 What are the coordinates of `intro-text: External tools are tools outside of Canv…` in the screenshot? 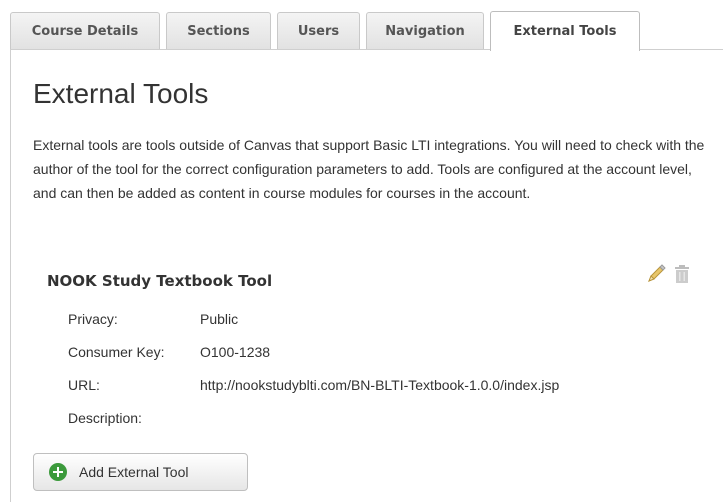 It's located at (369, 169).